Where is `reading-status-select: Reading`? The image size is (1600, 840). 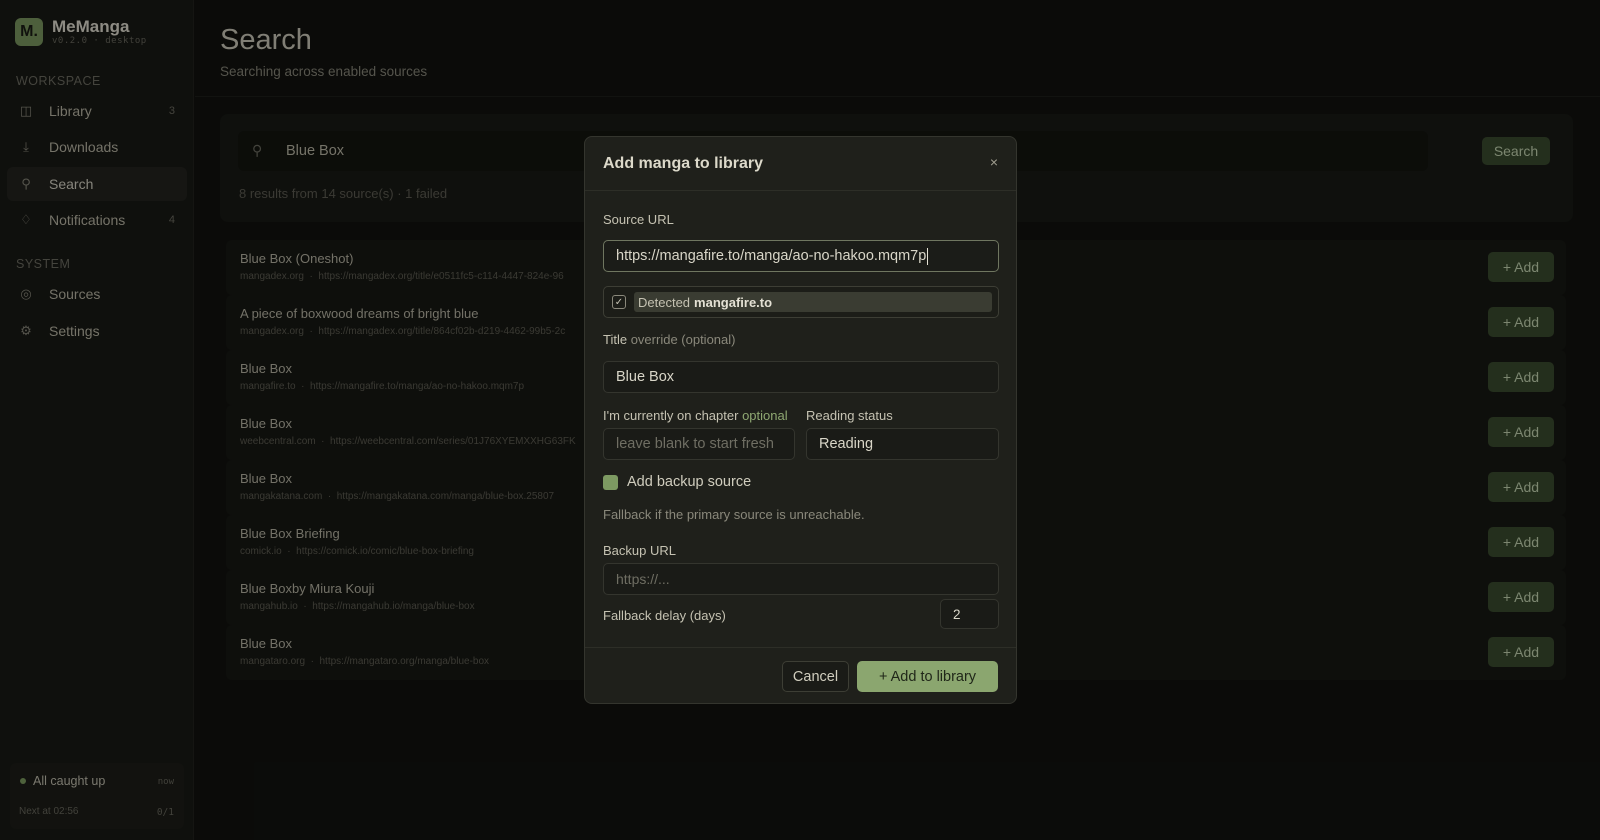
reading-status-select: Reading is located at coordinates (902, 444).